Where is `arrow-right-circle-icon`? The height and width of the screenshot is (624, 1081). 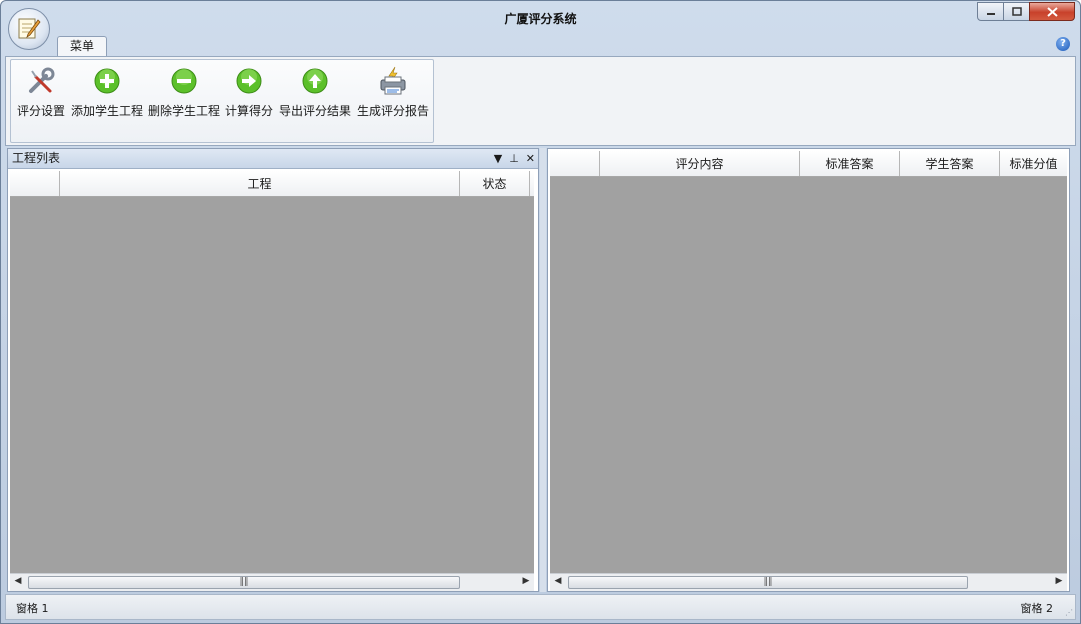 arrow-right-circle-icon is located at coordinates (249, 81).